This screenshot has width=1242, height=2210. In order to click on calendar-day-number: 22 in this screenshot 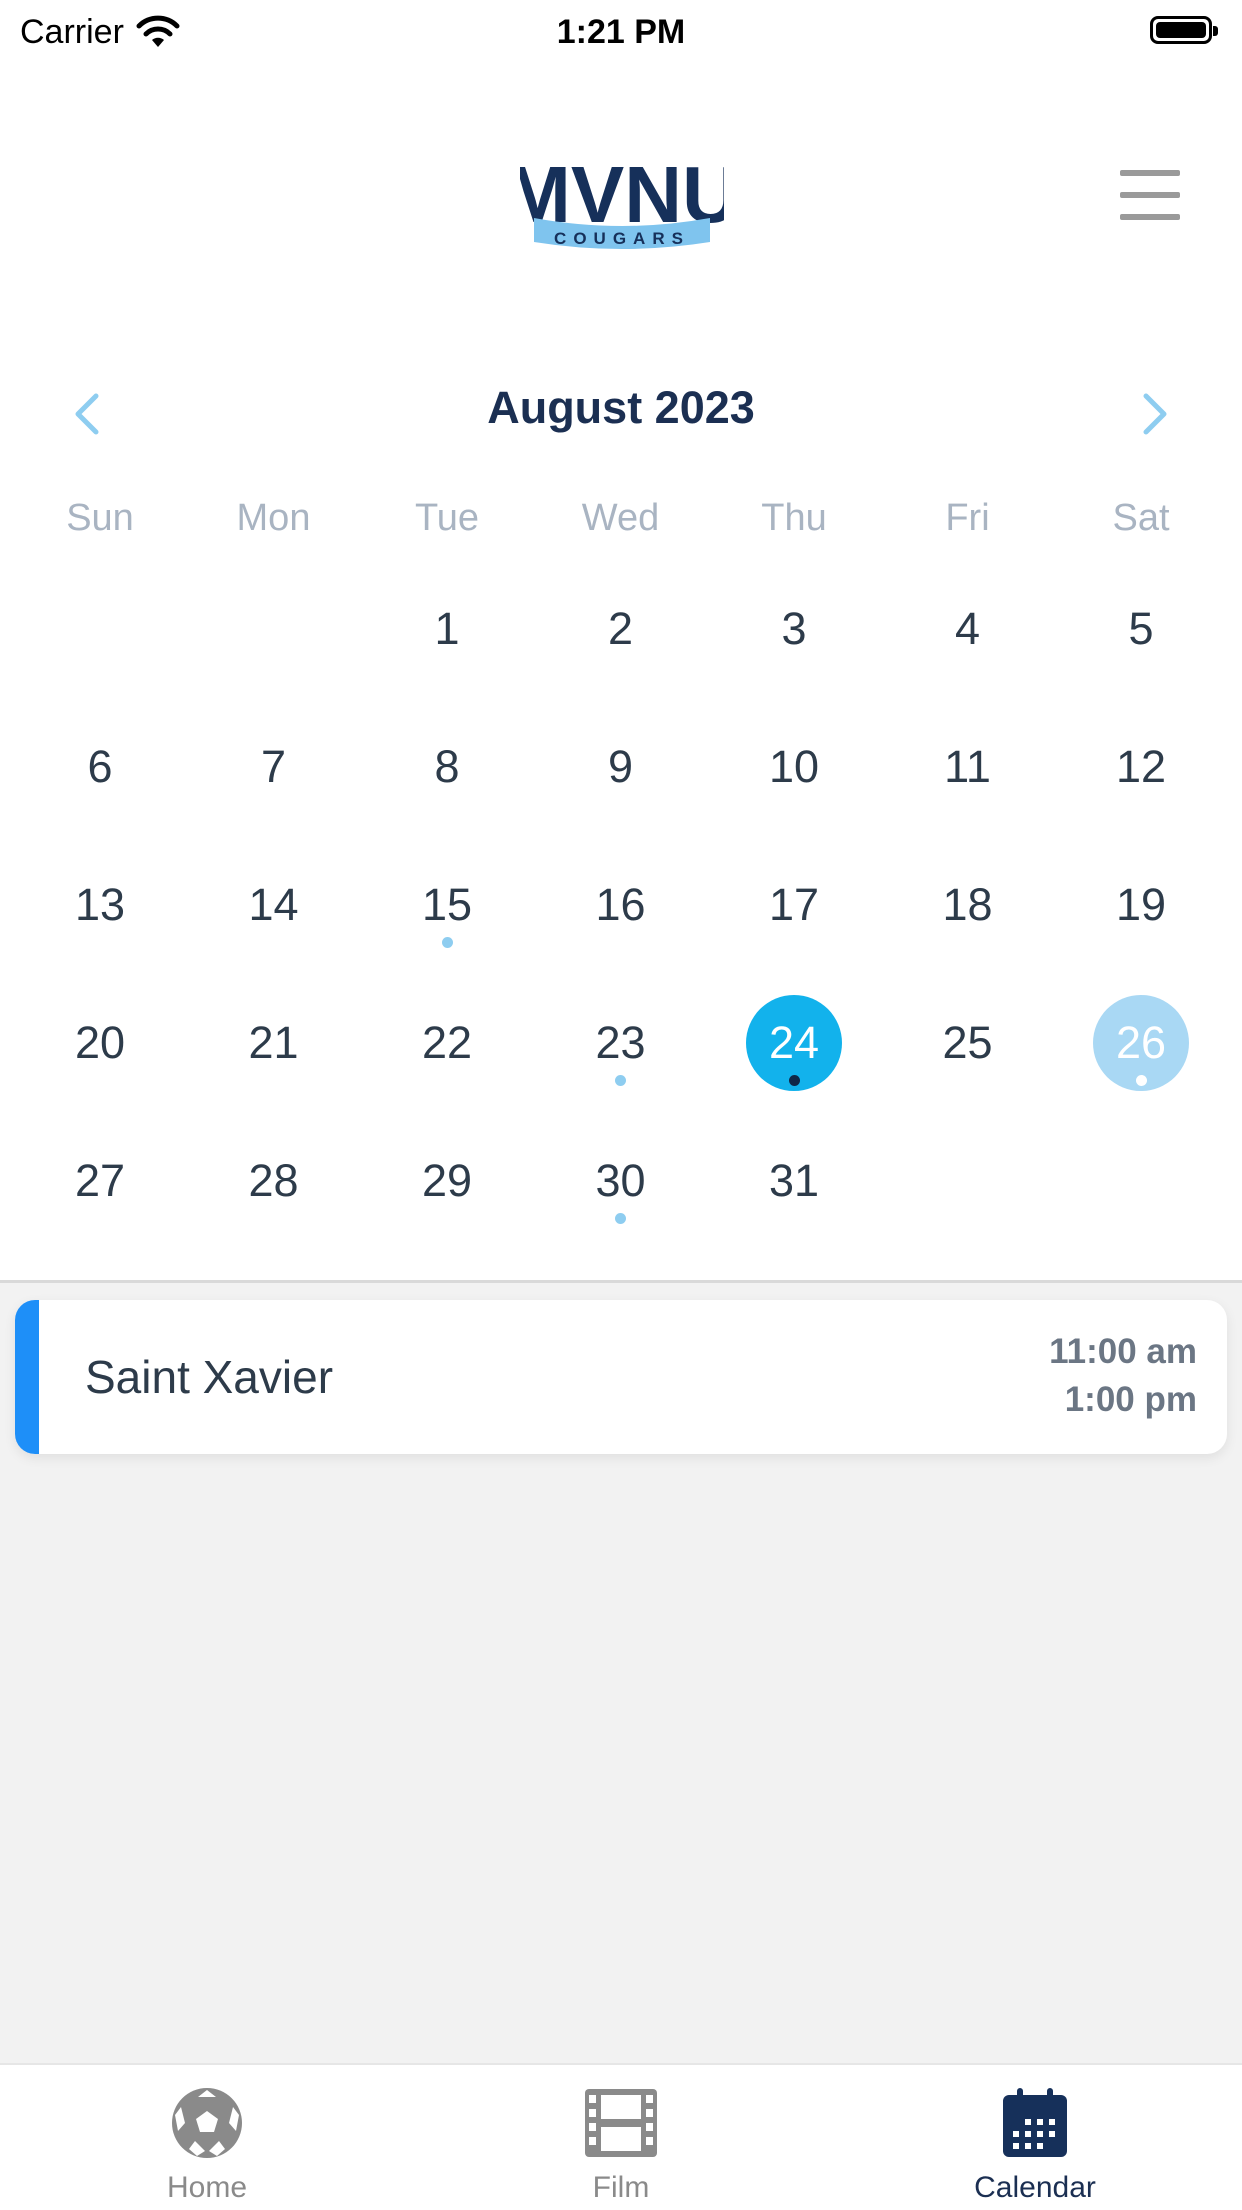, I will do `click(447, 1042)`.